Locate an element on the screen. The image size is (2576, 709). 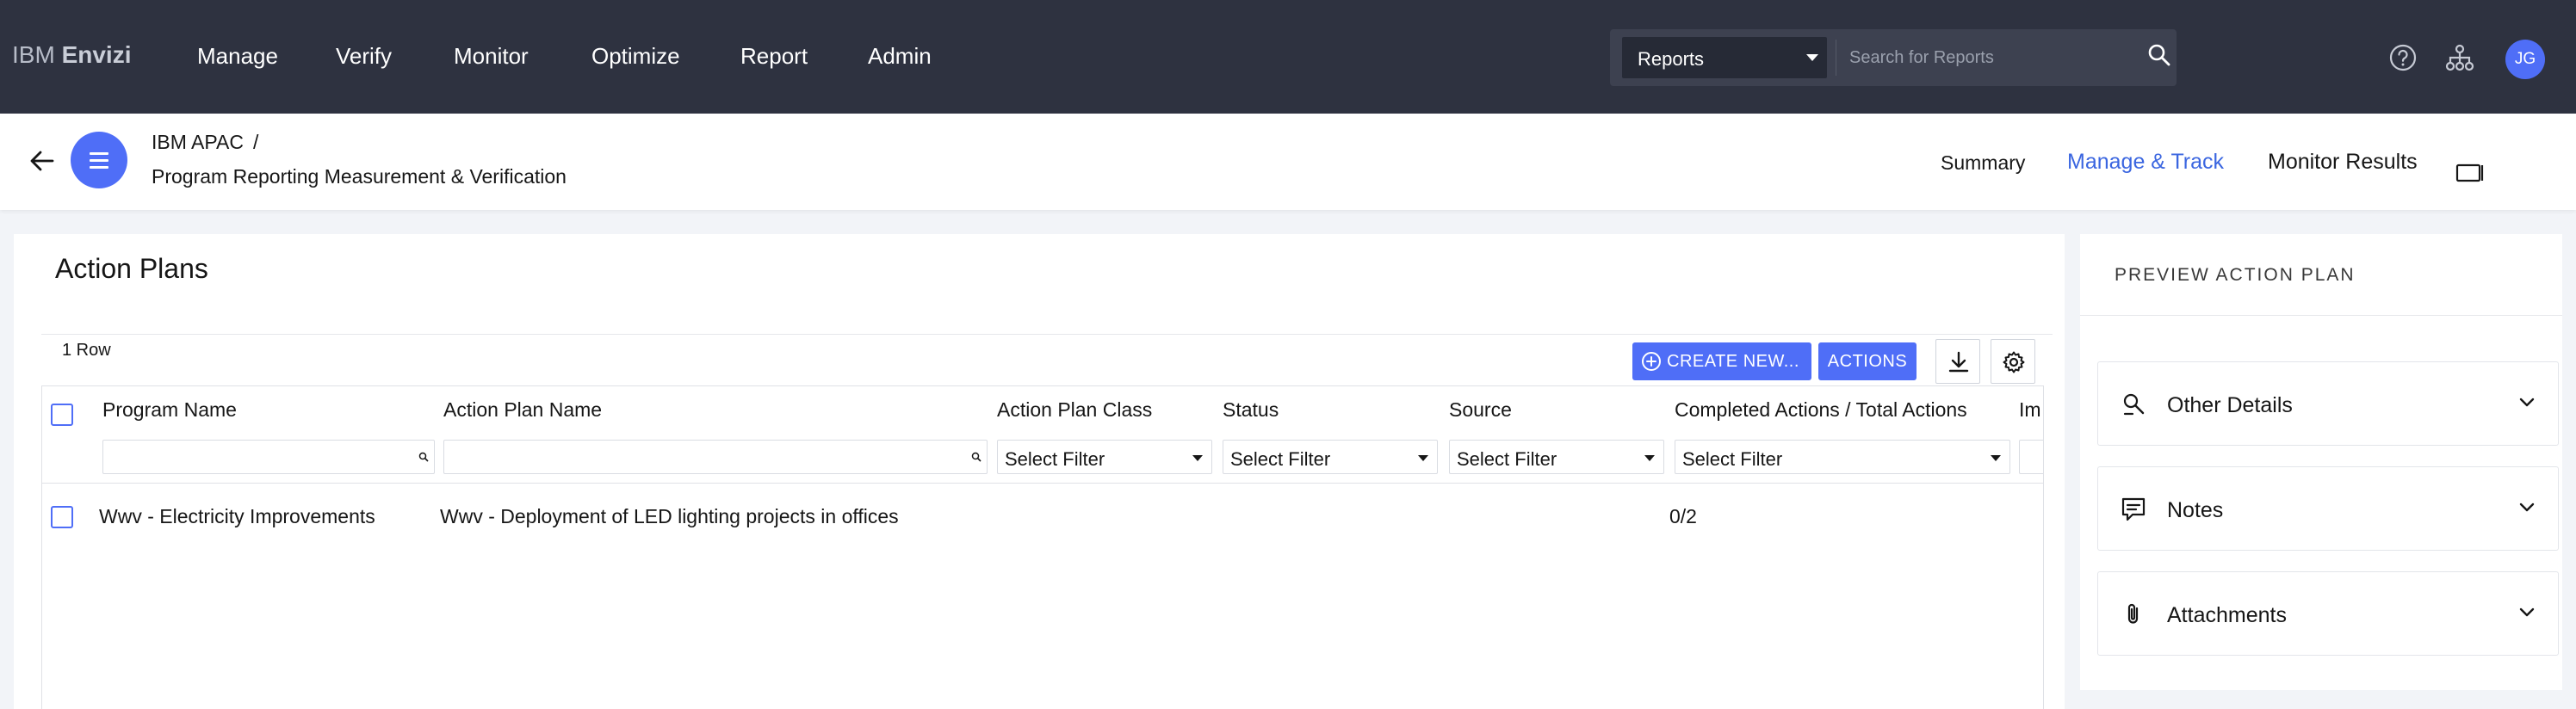
preview-title: PREVIEW ACTION PLAN is located at coordinates (2236, 275).